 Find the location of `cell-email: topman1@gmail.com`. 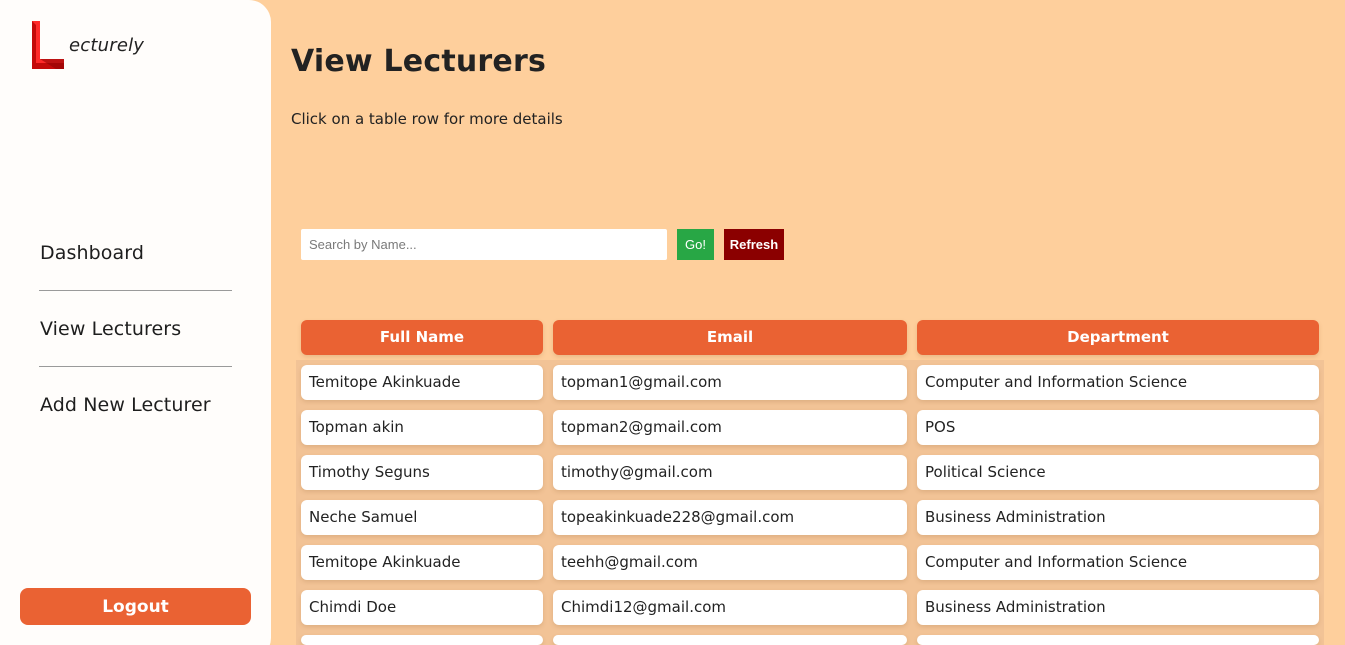

cell-email: topman1@gmail.com is located at coordinates (730, 382).